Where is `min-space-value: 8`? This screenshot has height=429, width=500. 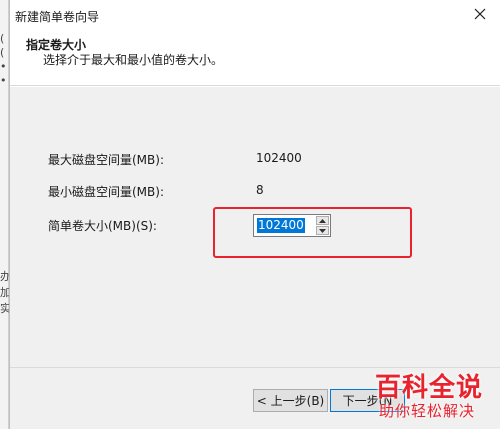
min-space-value: 8 is located at coordinates (260, 190).